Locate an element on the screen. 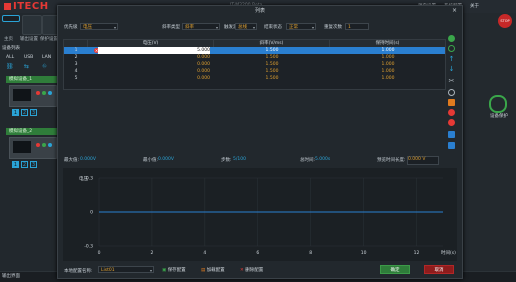 The image size is (516, 282). insert-row-icon is located at coordinates (451, 48).